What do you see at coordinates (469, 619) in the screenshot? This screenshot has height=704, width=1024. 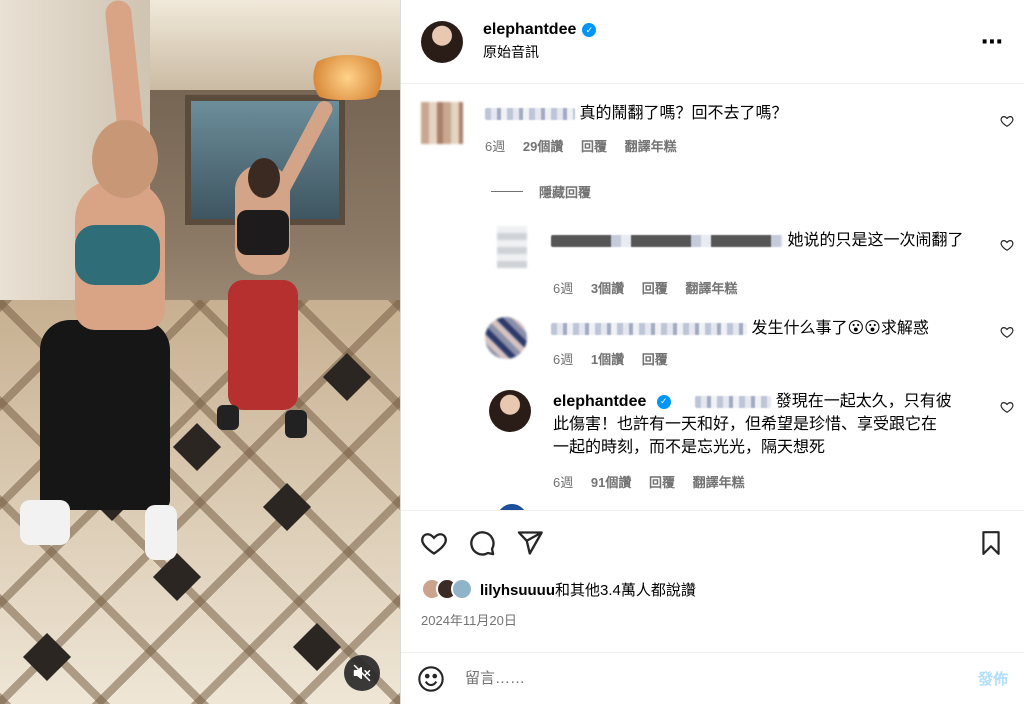 I see `post-date: 2024年11月20日` at bounding box center [469, 619].